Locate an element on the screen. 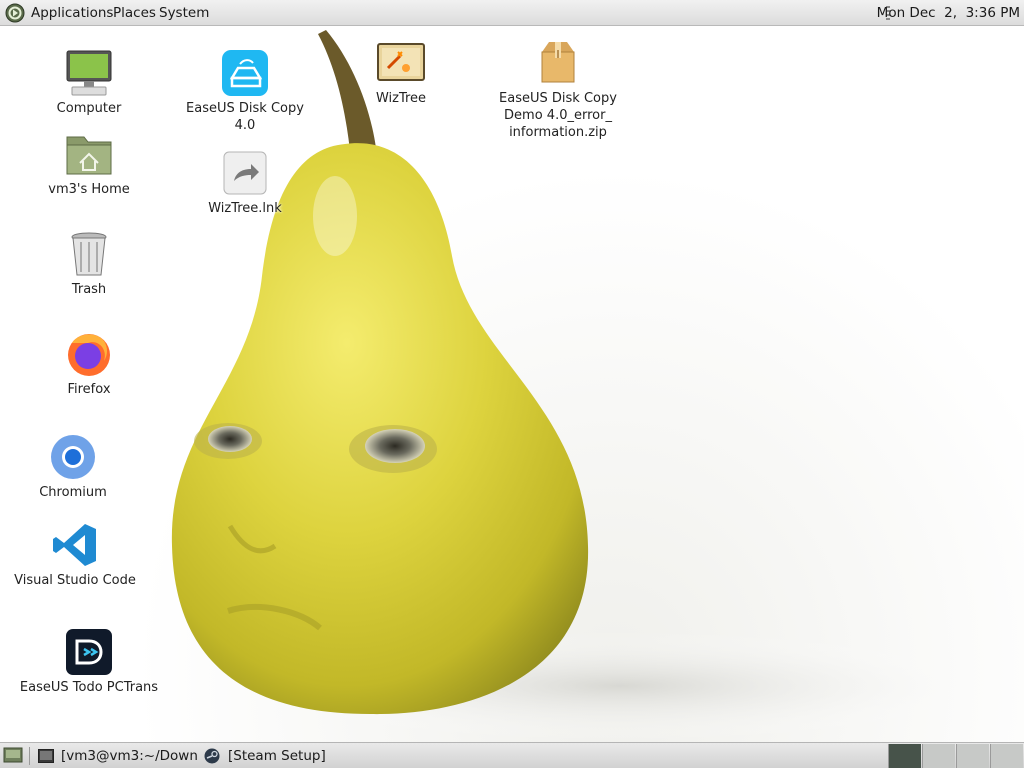 The height and width of the screenshot is (768, 1024). applications-menu: Applications is located at coordinates (72, 13).